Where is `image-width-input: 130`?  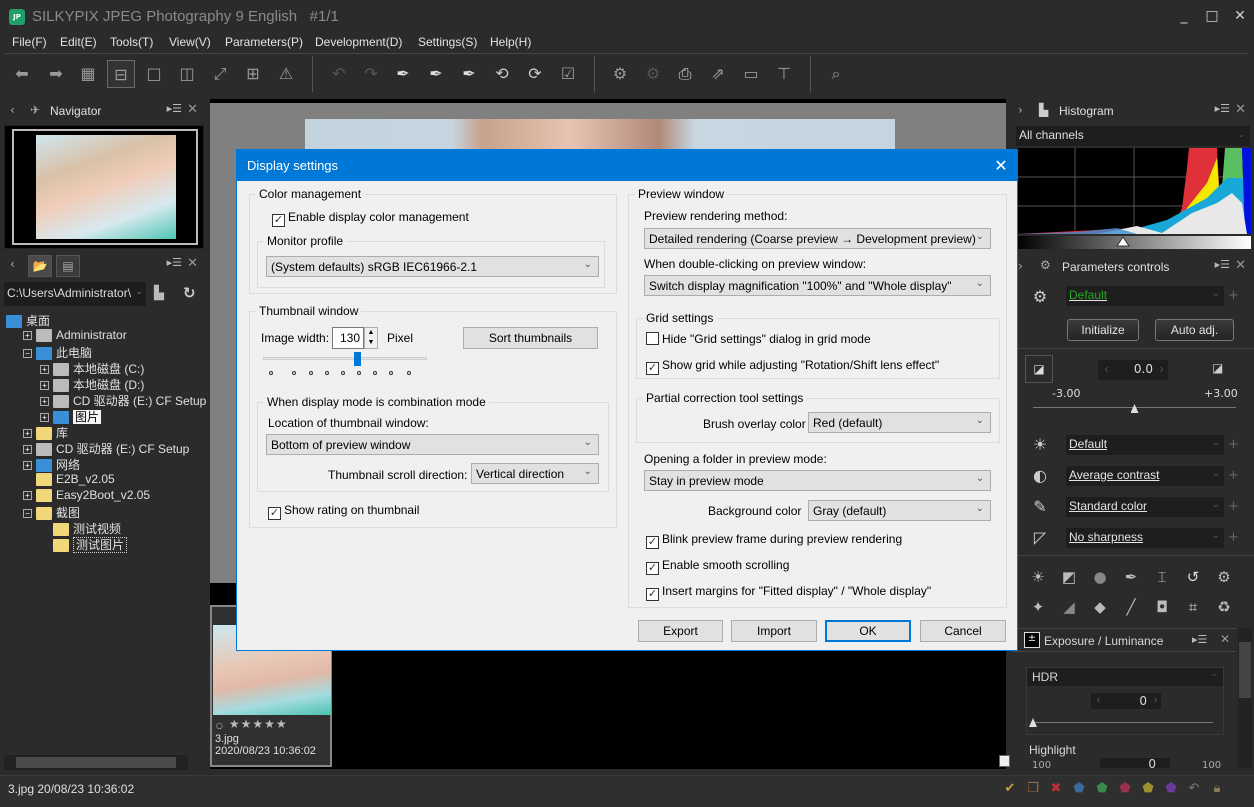
image-width-input: 130 is located at coordinates (348, 338).